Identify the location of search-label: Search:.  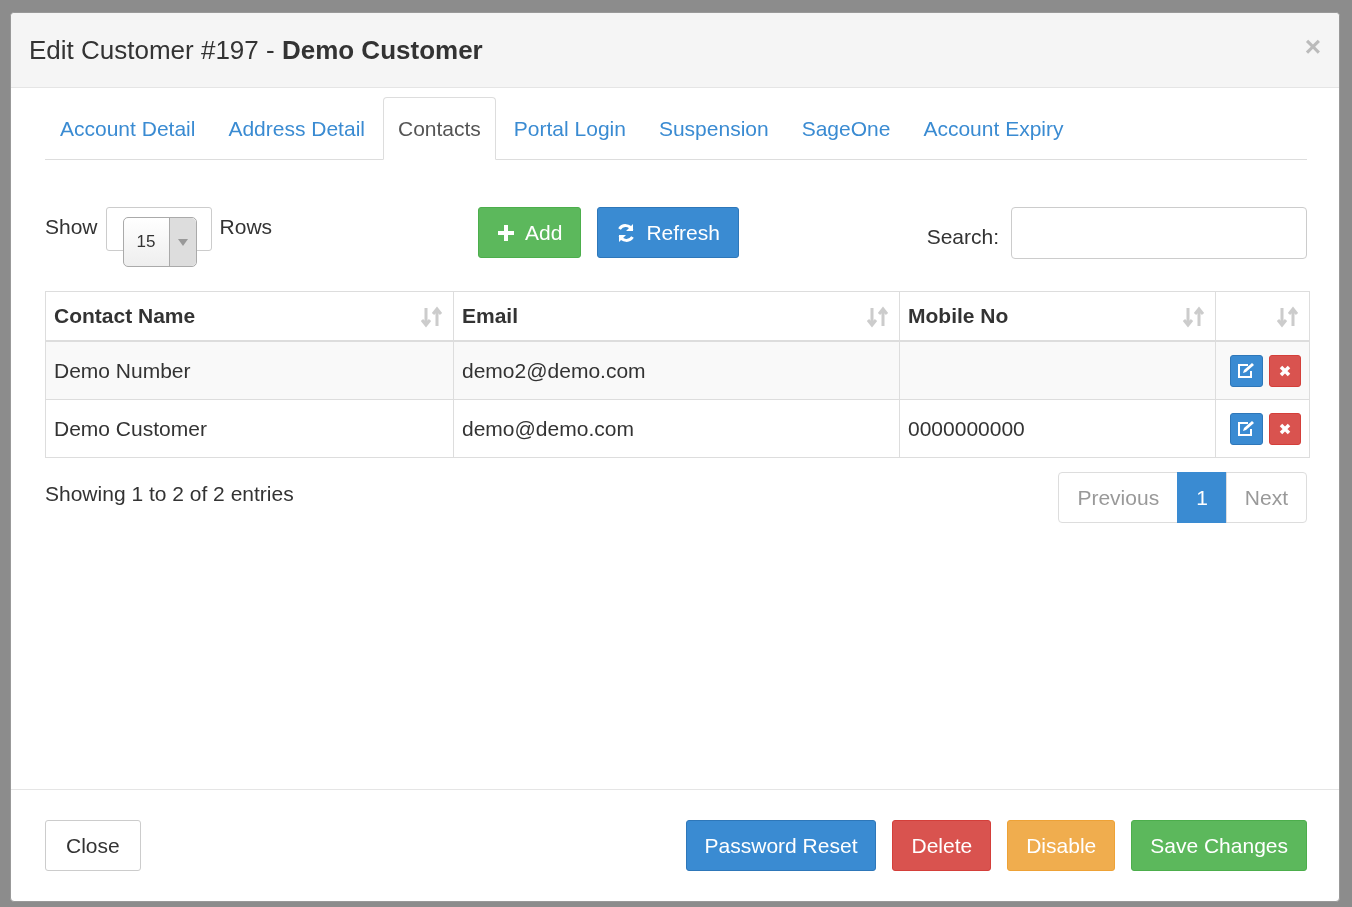
(962, 237).